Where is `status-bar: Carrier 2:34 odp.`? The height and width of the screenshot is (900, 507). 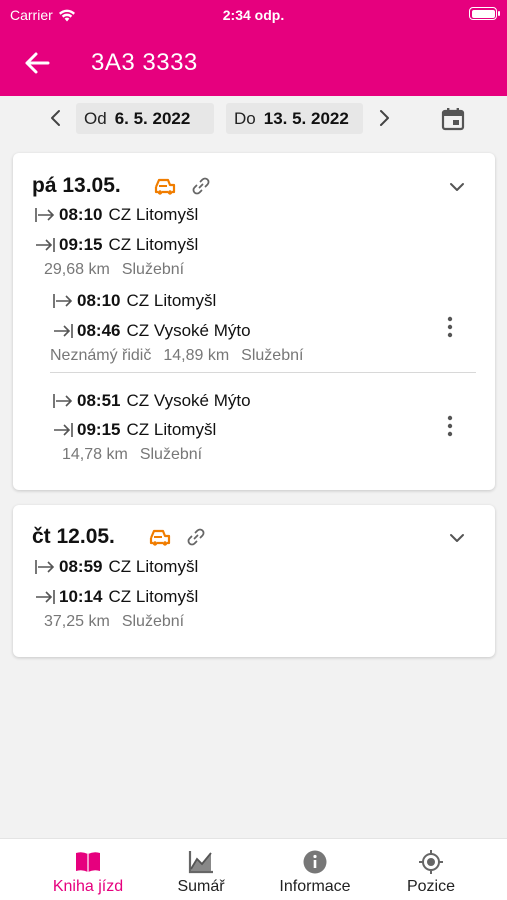 status-bar: Carrier 2:34 odp. is located at coordinates (253, 15).